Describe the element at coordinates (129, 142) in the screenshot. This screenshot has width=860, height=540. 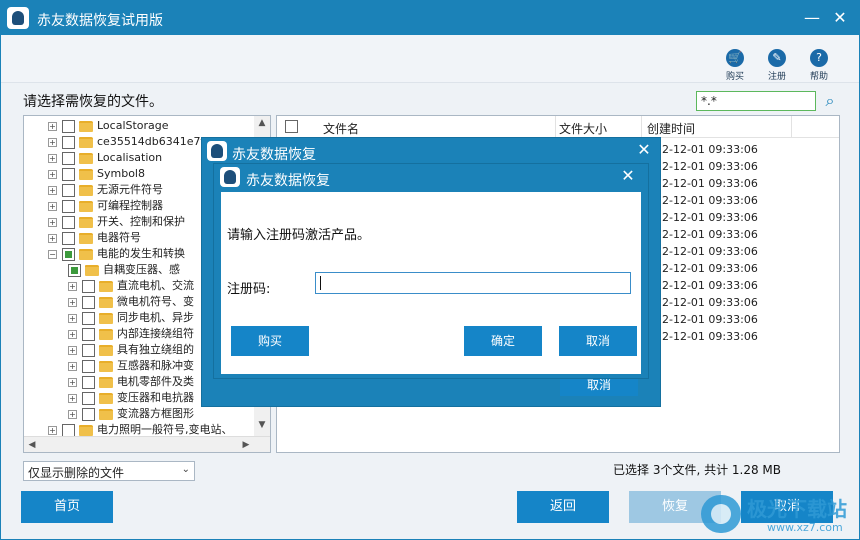
I see `tree-item: + ce35514db6341e7f3` at that location.